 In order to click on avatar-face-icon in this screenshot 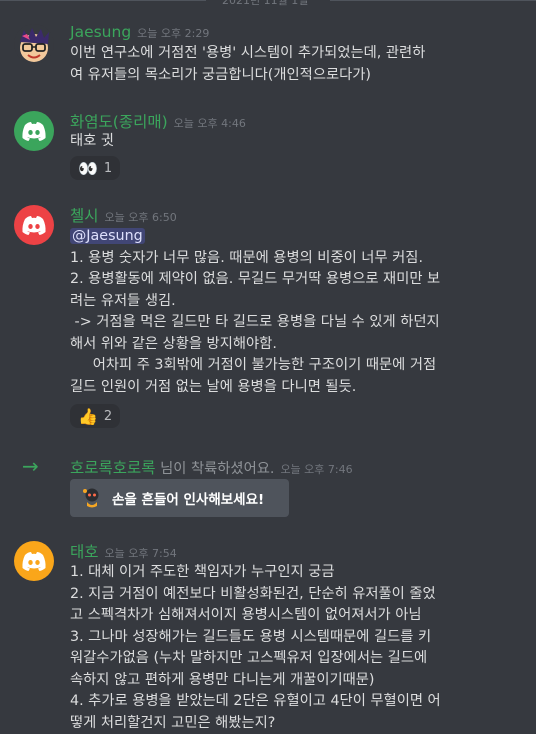, I will do `click(34, 44)`.